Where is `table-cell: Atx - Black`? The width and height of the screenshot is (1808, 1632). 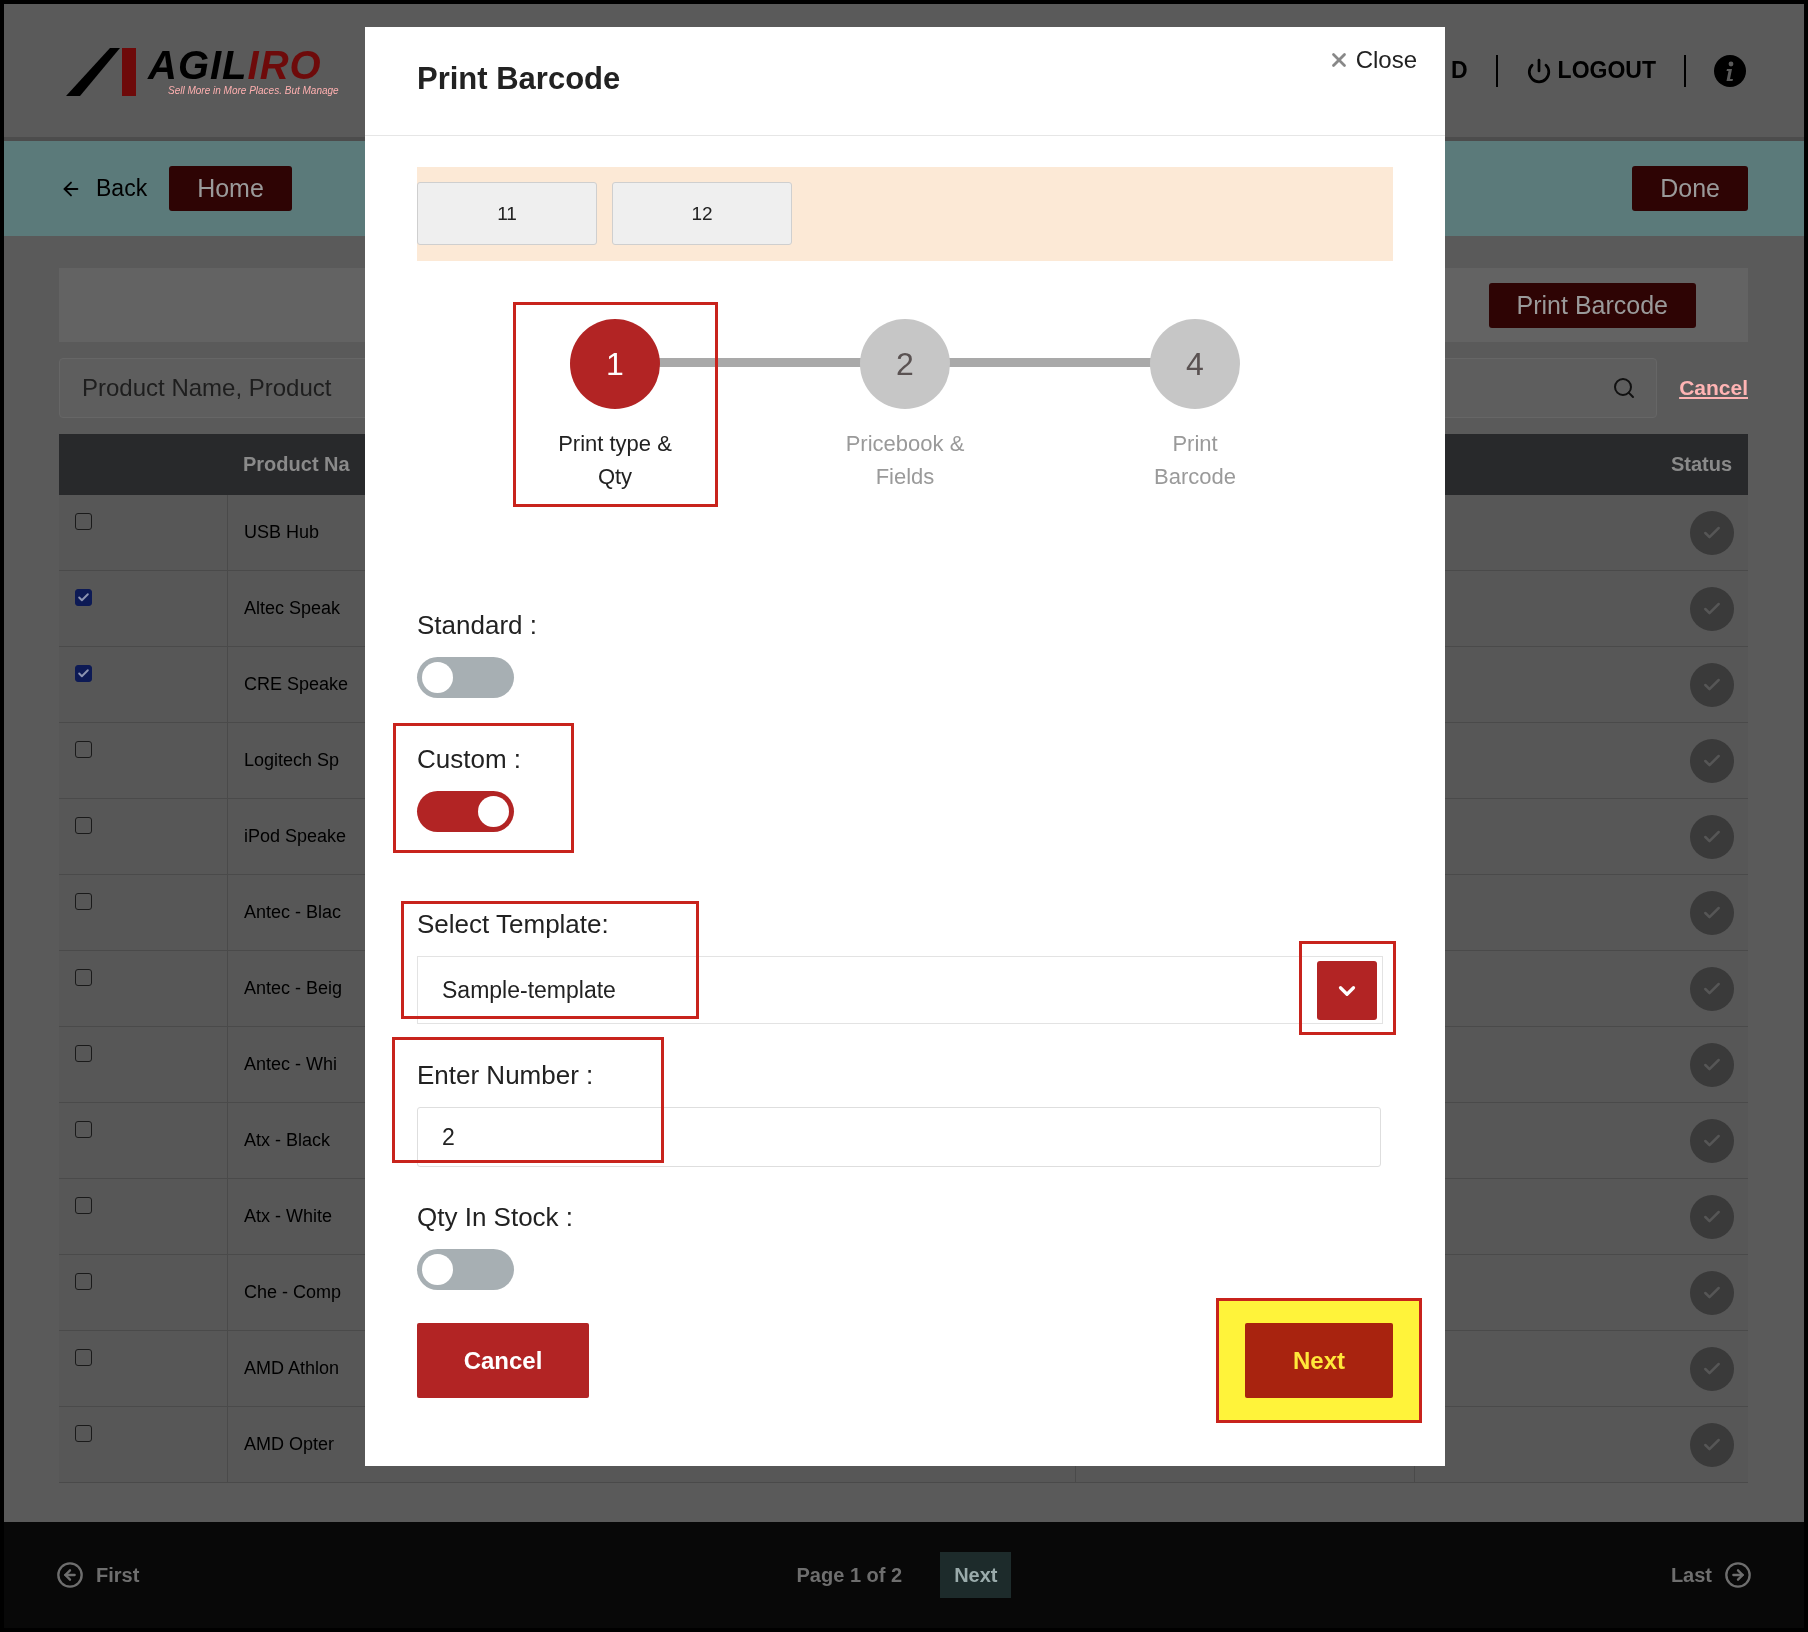 table-cell: Atx - Black is located at coordinates (287, 1140).